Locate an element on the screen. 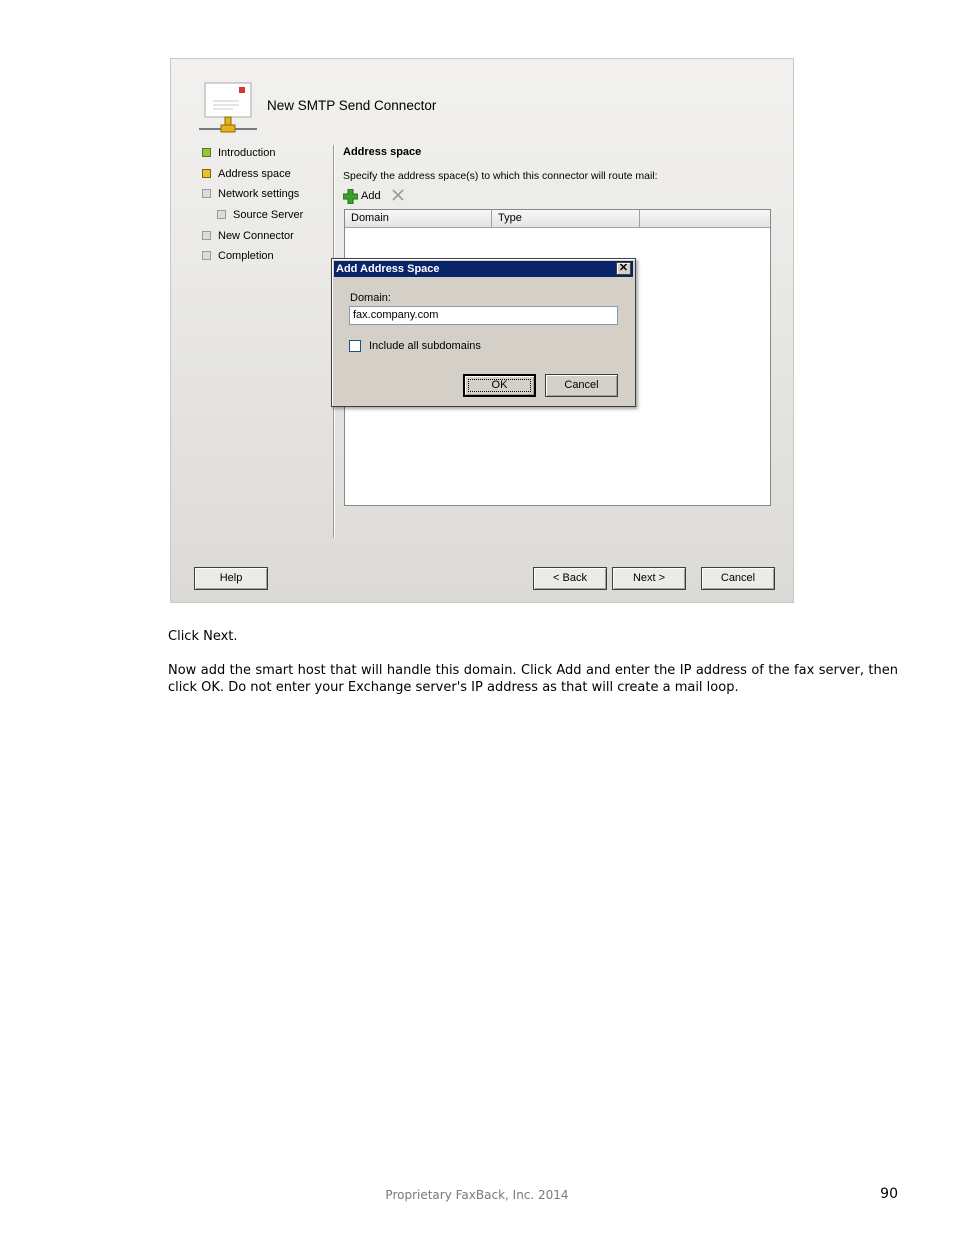  back-button: < Back is located at coordinates (570, 578).